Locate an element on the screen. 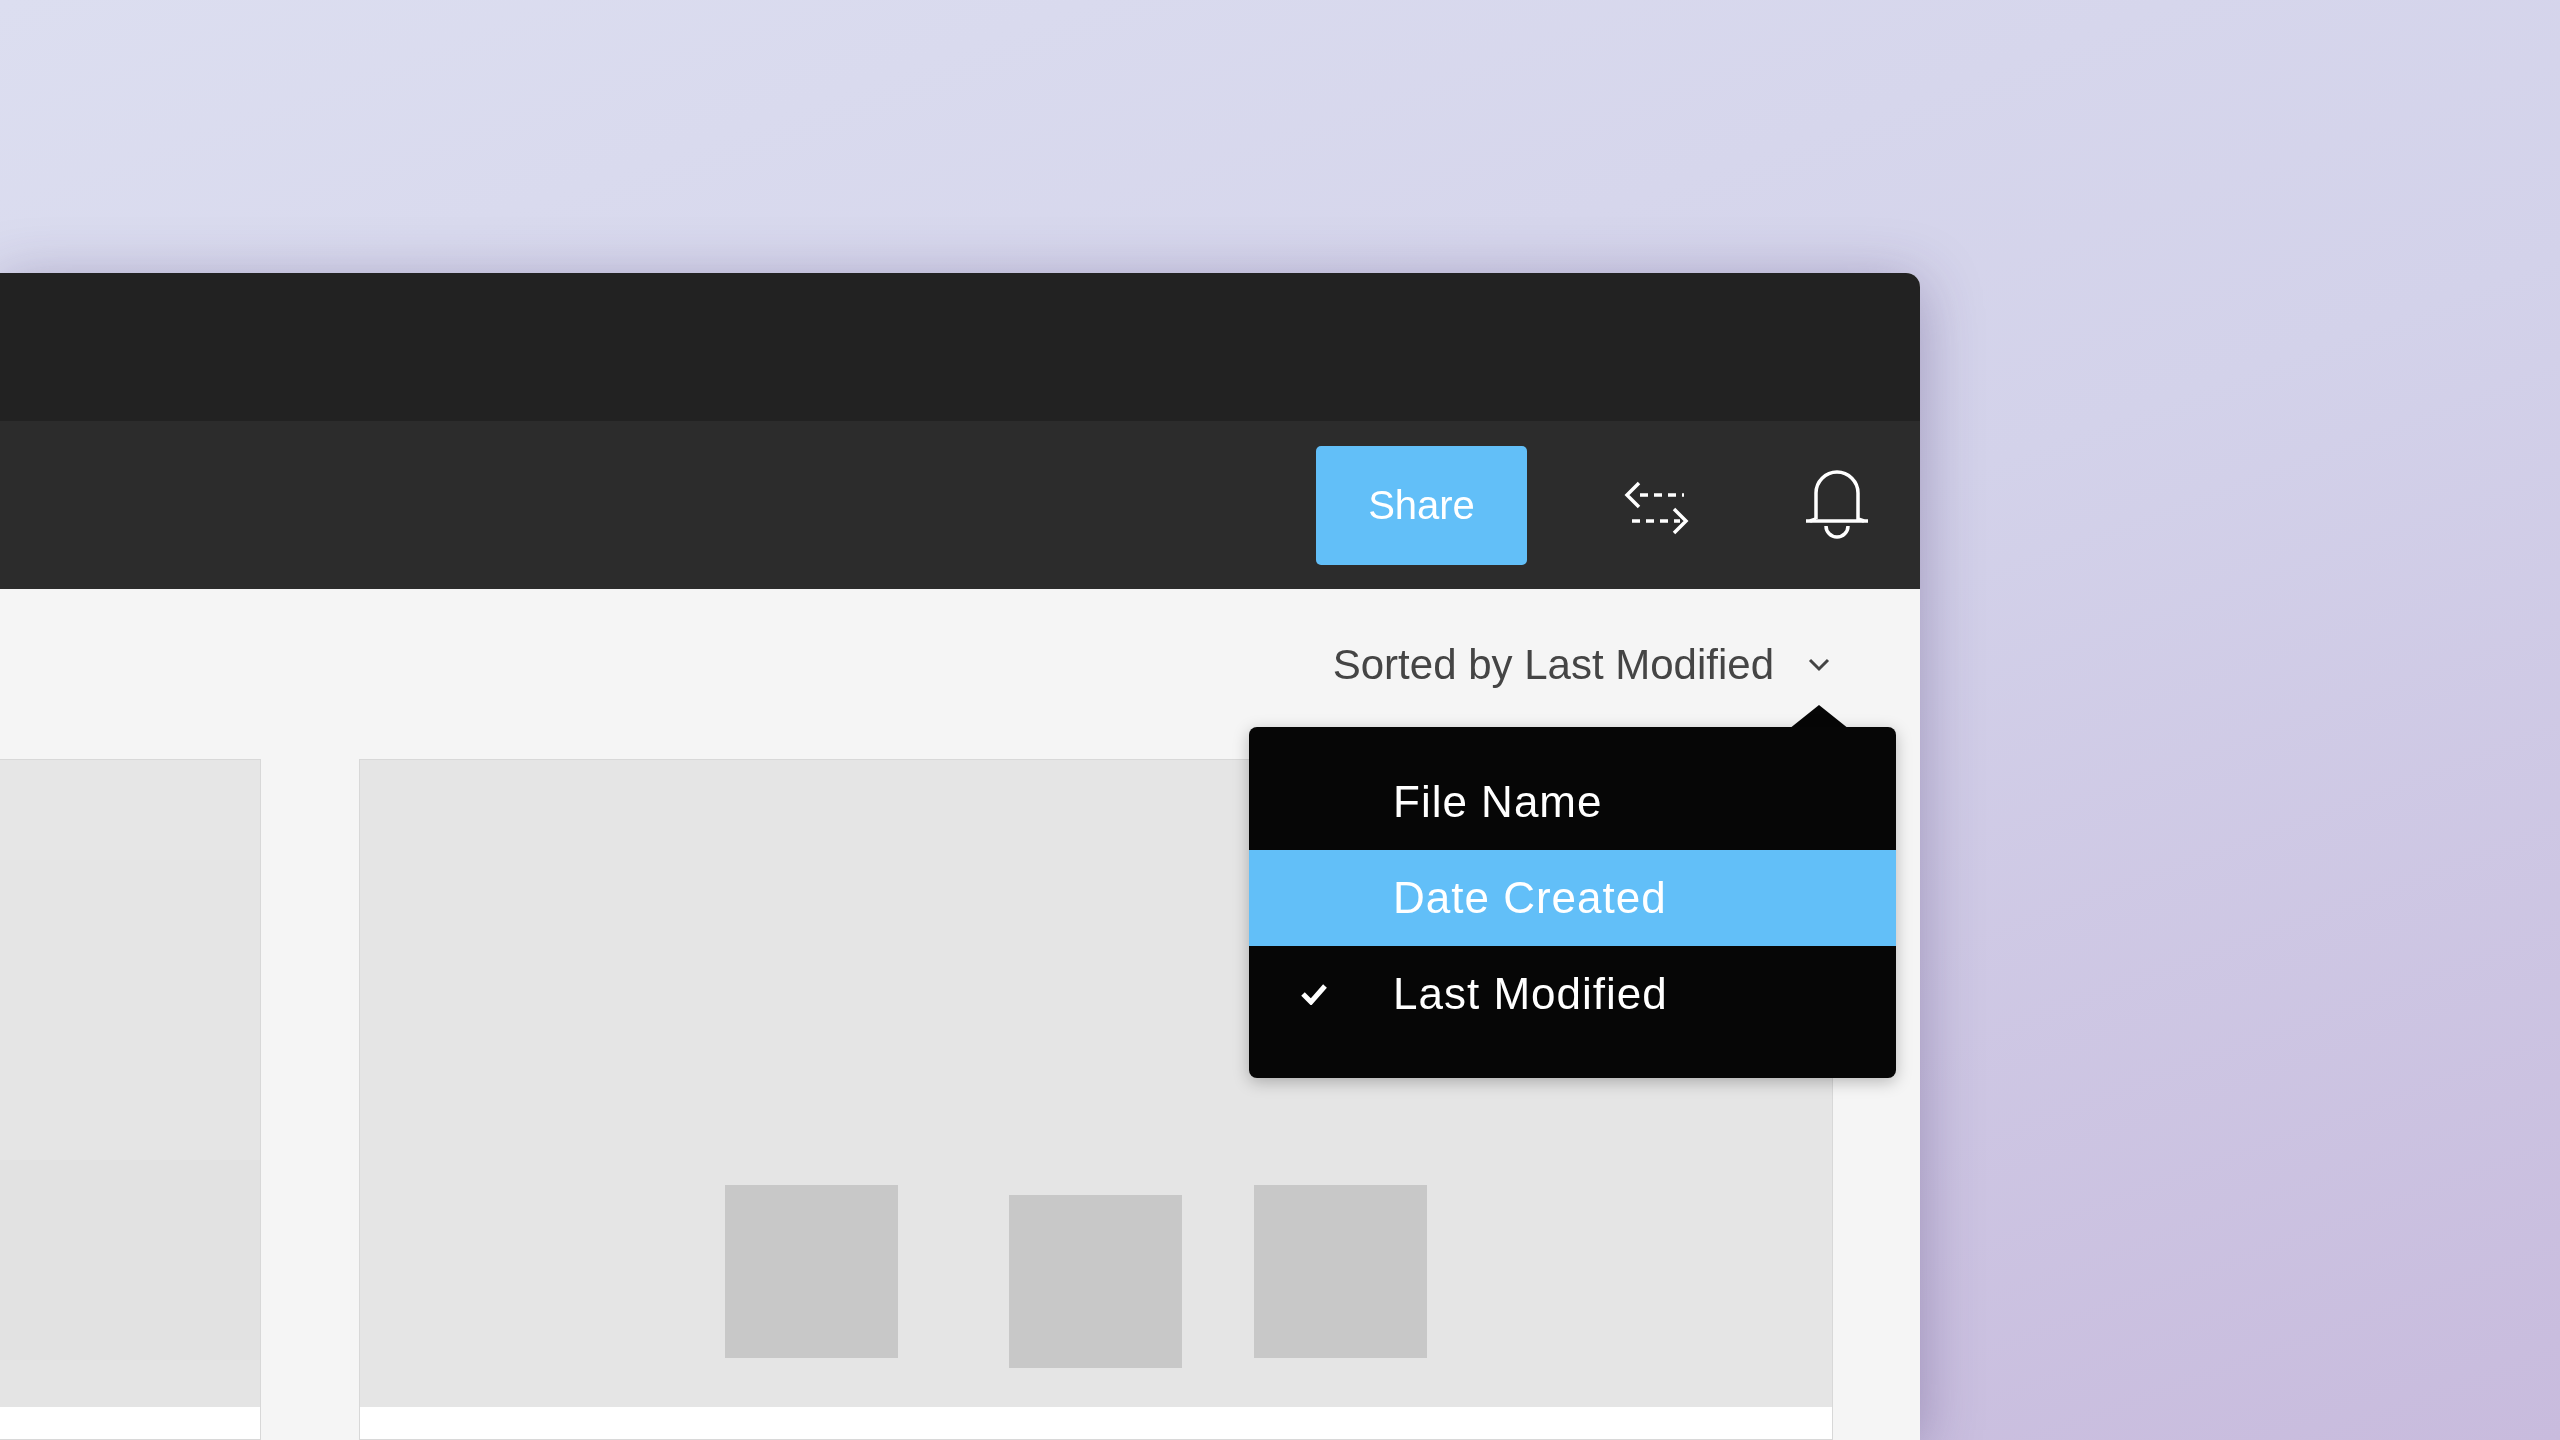 Image resolution: width=2560 pixels, height=1440 pixels. sort-dropdown: Sorted by Last Modified is located at coordinates (1581, 665).